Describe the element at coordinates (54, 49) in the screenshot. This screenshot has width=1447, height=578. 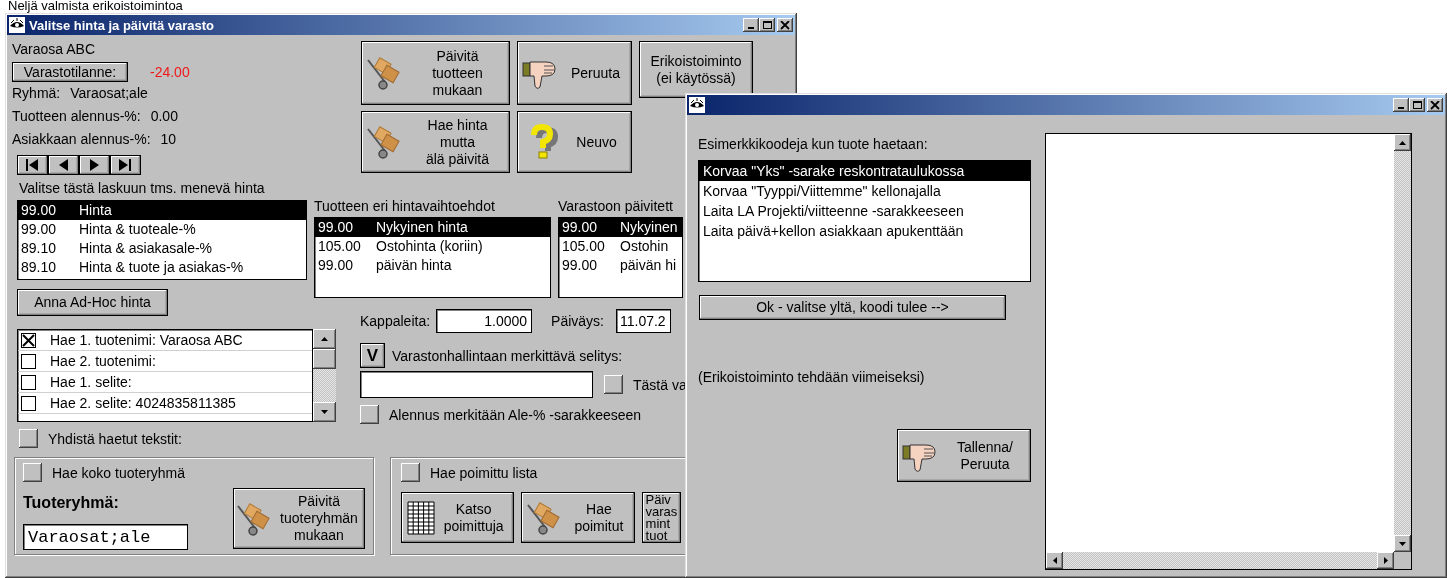
I see `product-name: Varaosa ABC` at that location.